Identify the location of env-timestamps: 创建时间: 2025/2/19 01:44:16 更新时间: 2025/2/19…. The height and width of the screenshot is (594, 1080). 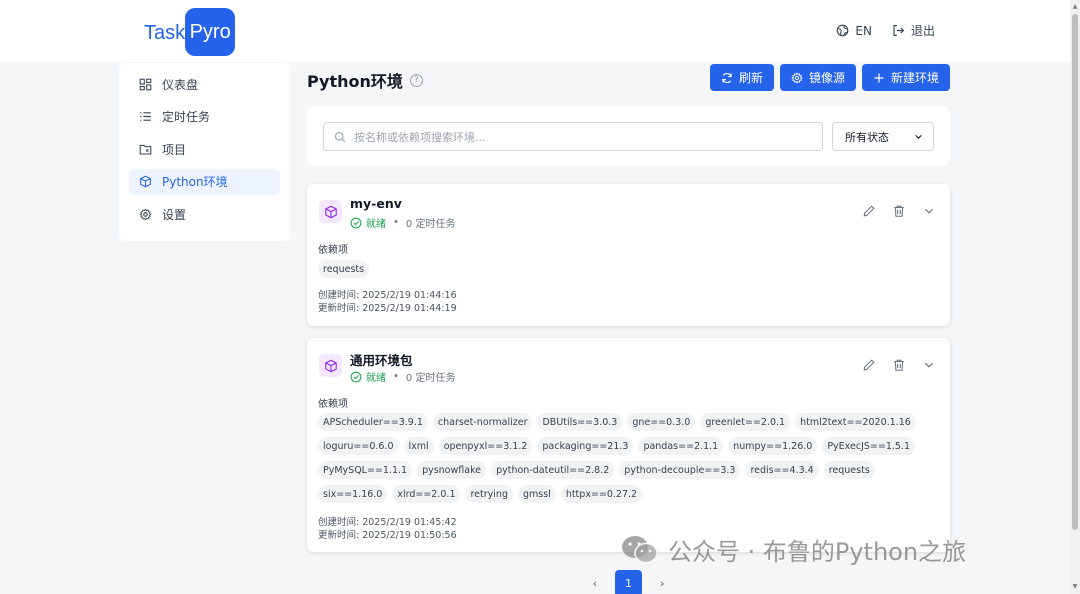
(387, 302).